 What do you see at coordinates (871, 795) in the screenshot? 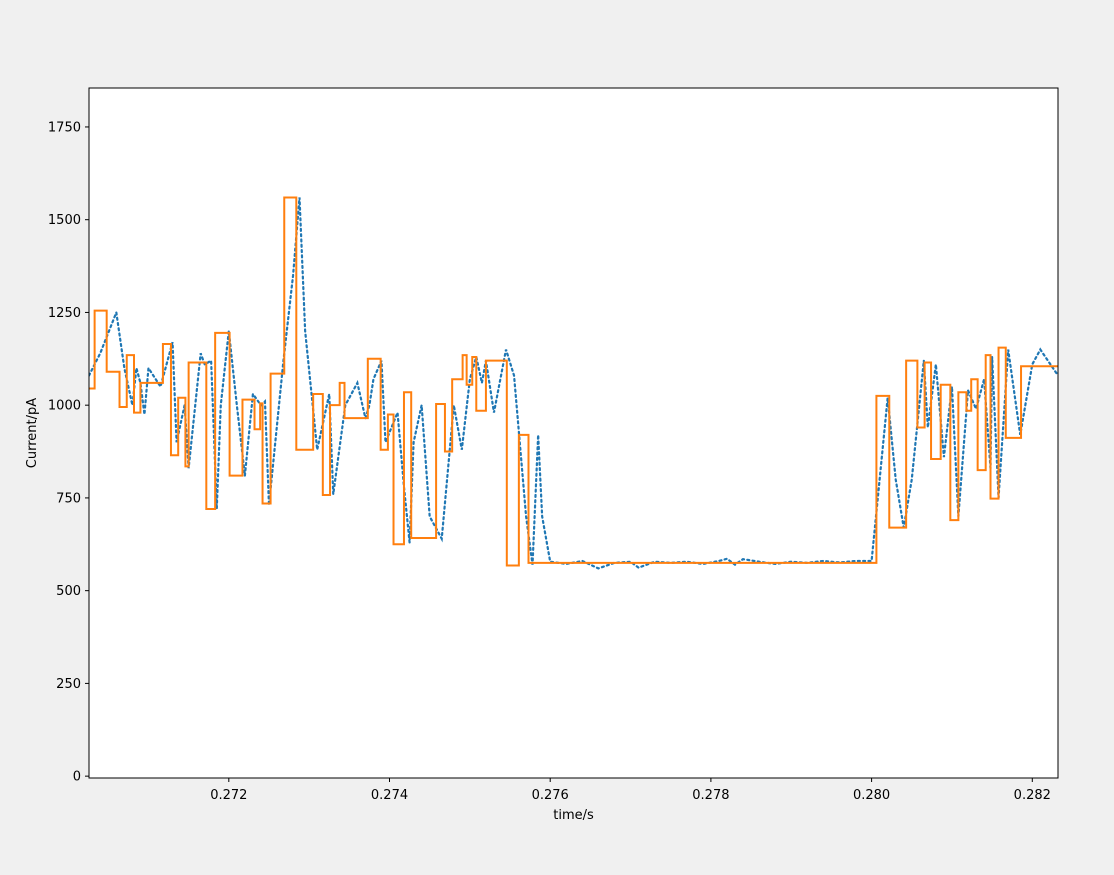
I see `x-tick-label: 0.280` at bounding box center [871, 795].